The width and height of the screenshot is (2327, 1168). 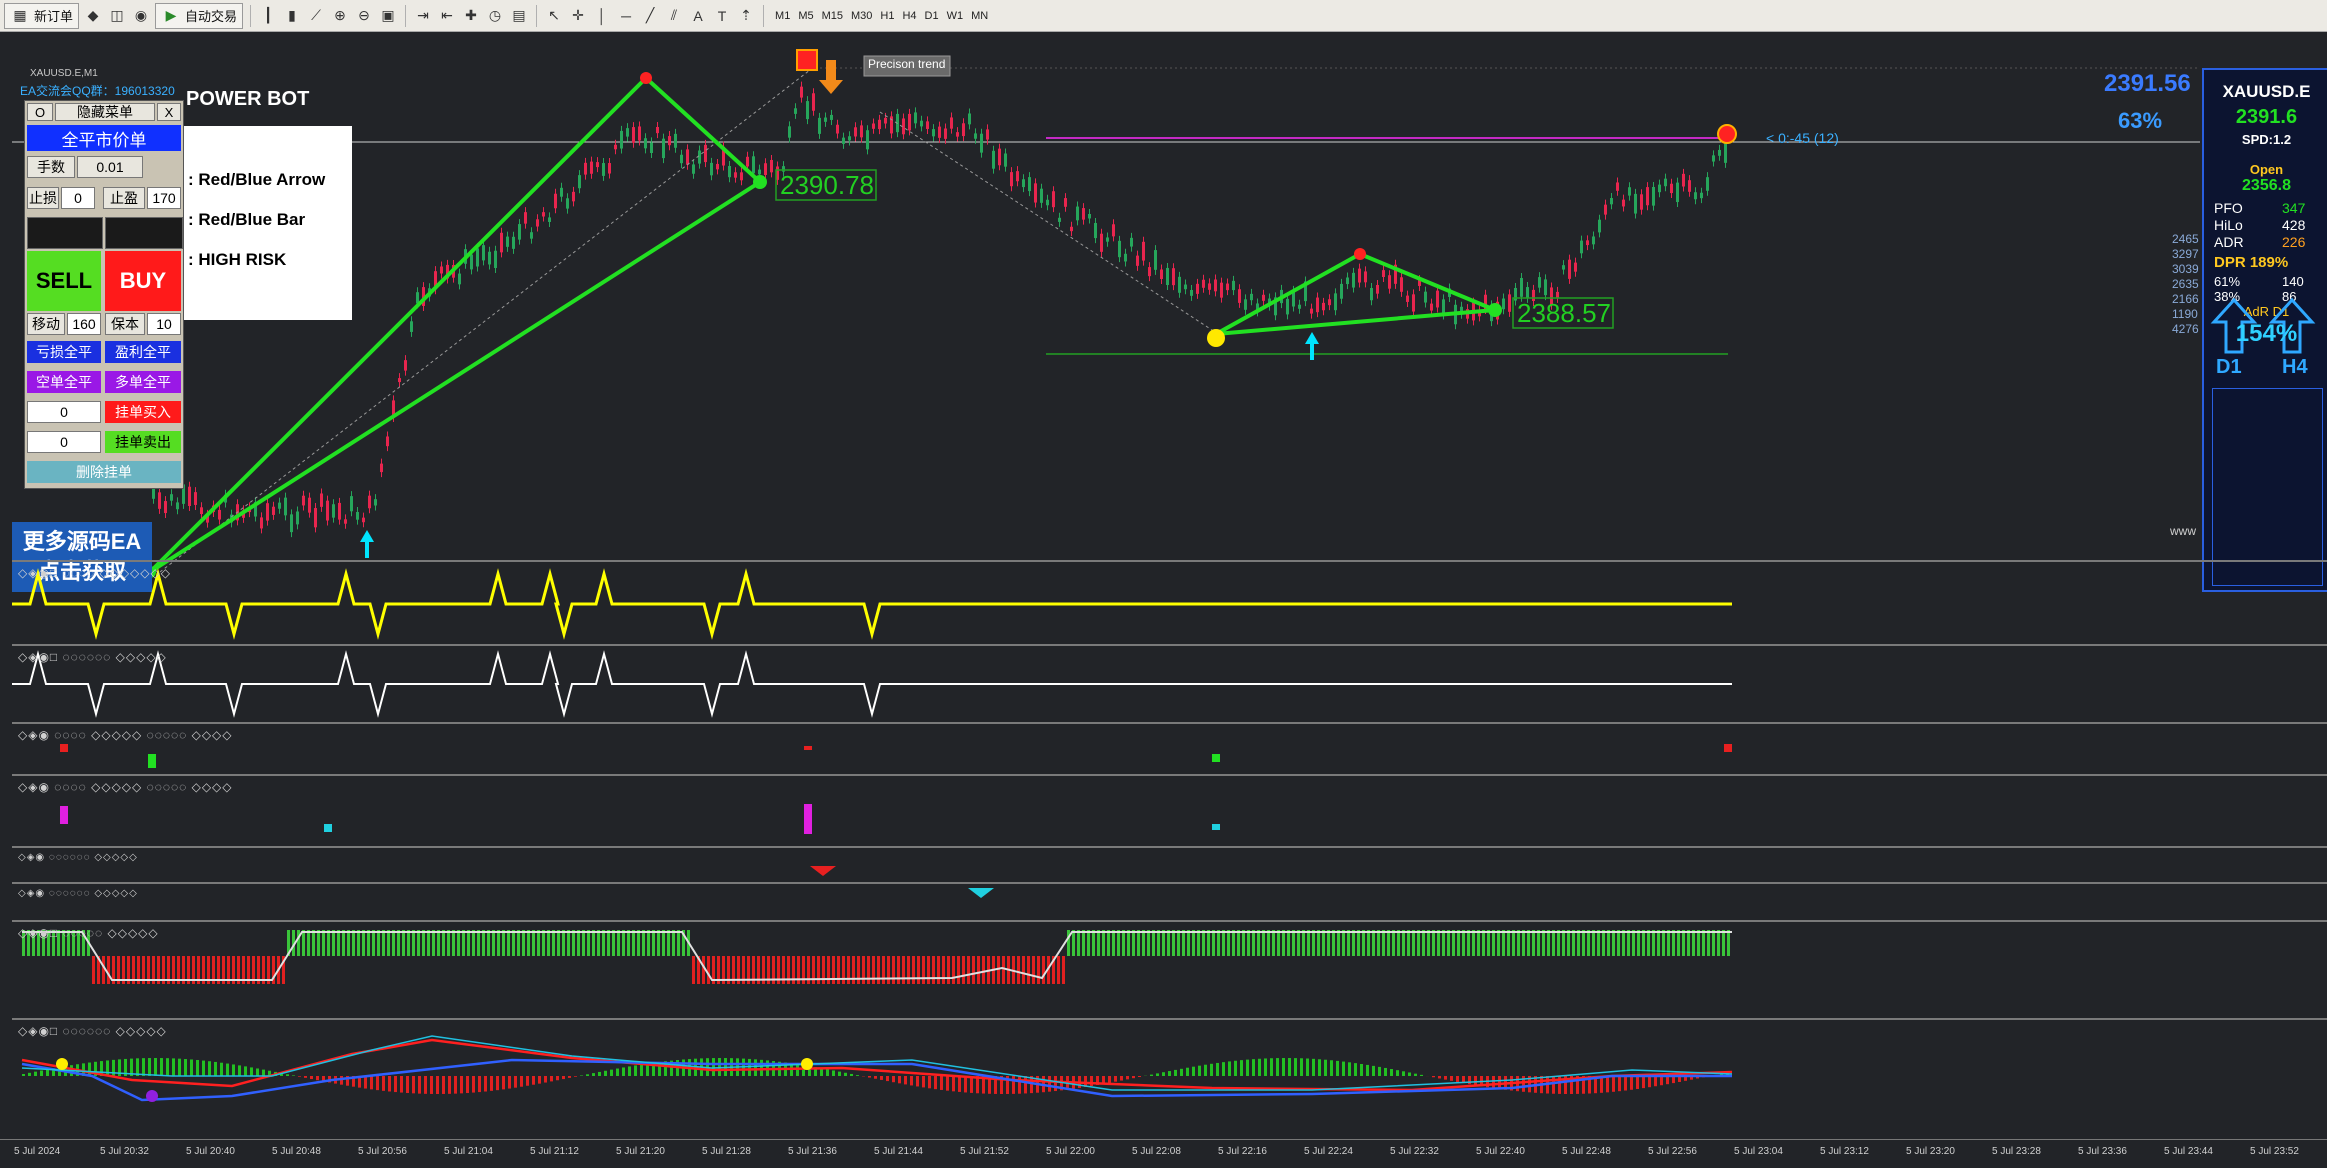 What do you see at coordinates (64, 382) in the screenshot?
I see `close-sell-button: 空单全平` at bounding box center [64, 382].